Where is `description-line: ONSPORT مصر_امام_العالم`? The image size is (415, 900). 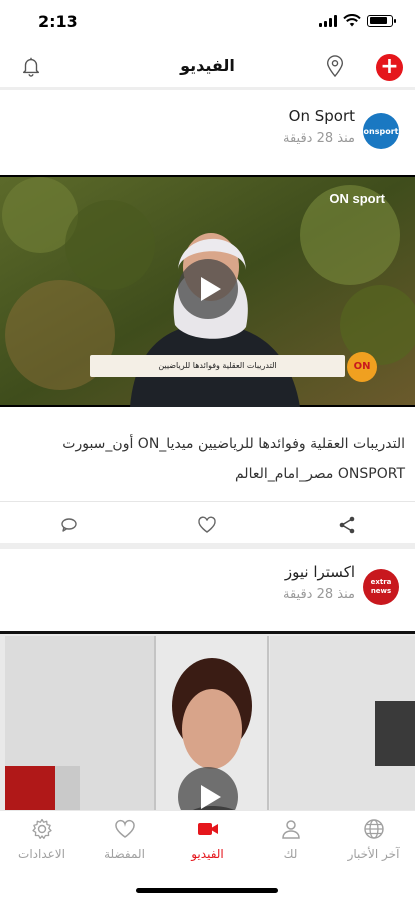 description-line: ONSPORT مصر_امام_العالم is located at coordinates (319, 474).